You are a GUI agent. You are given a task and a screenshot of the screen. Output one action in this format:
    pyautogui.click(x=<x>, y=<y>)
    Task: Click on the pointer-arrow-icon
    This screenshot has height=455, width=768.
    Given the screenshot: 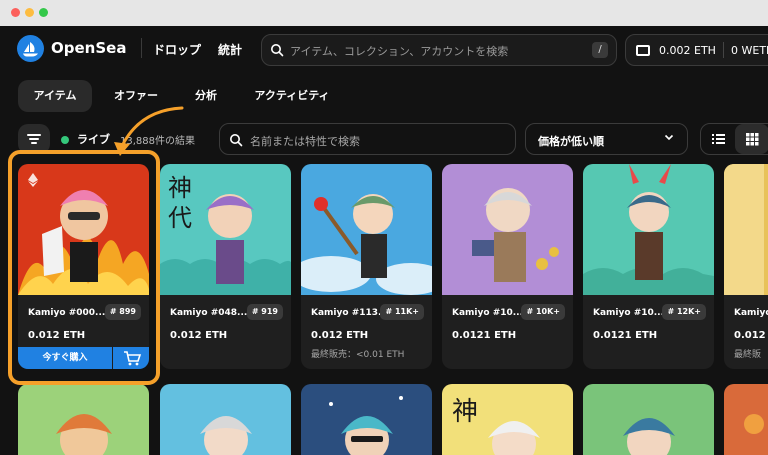 What is the action you would take?
    pyautogui.click(x=149, y=131)
    